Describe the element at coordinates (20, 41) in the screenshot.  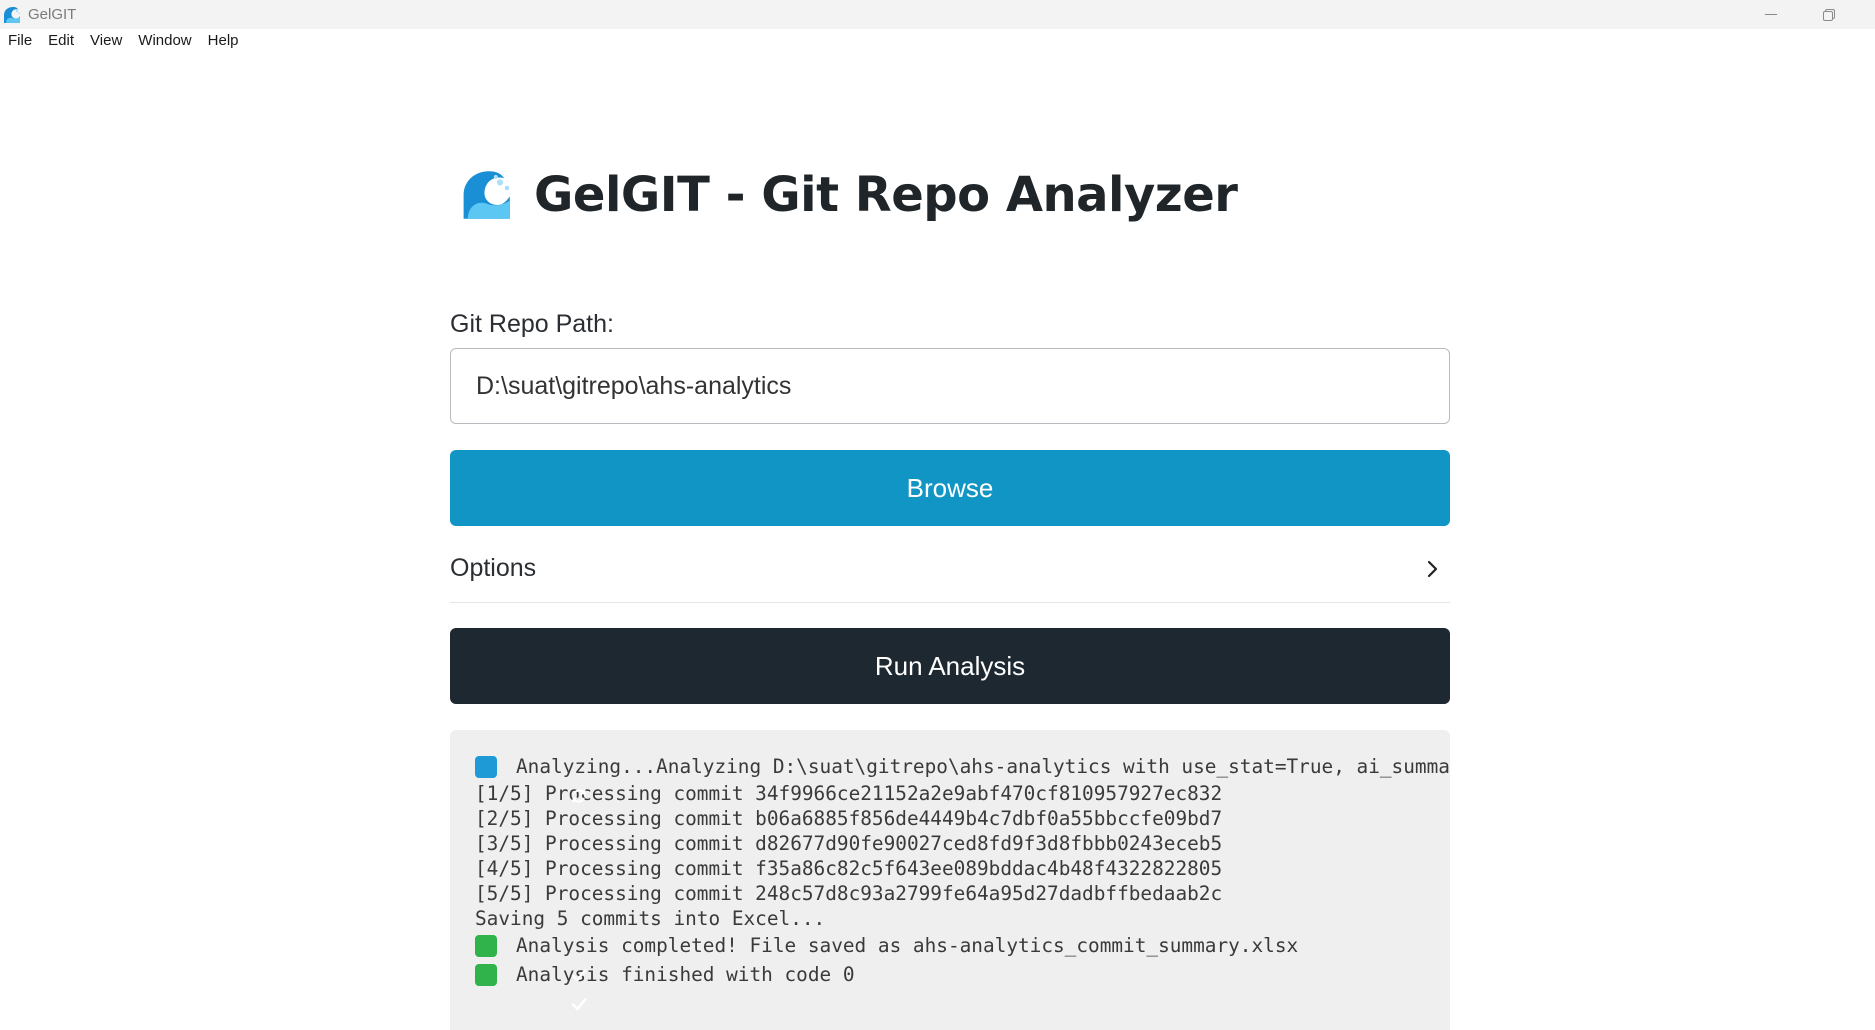
I see `menu-file: File` at that location.